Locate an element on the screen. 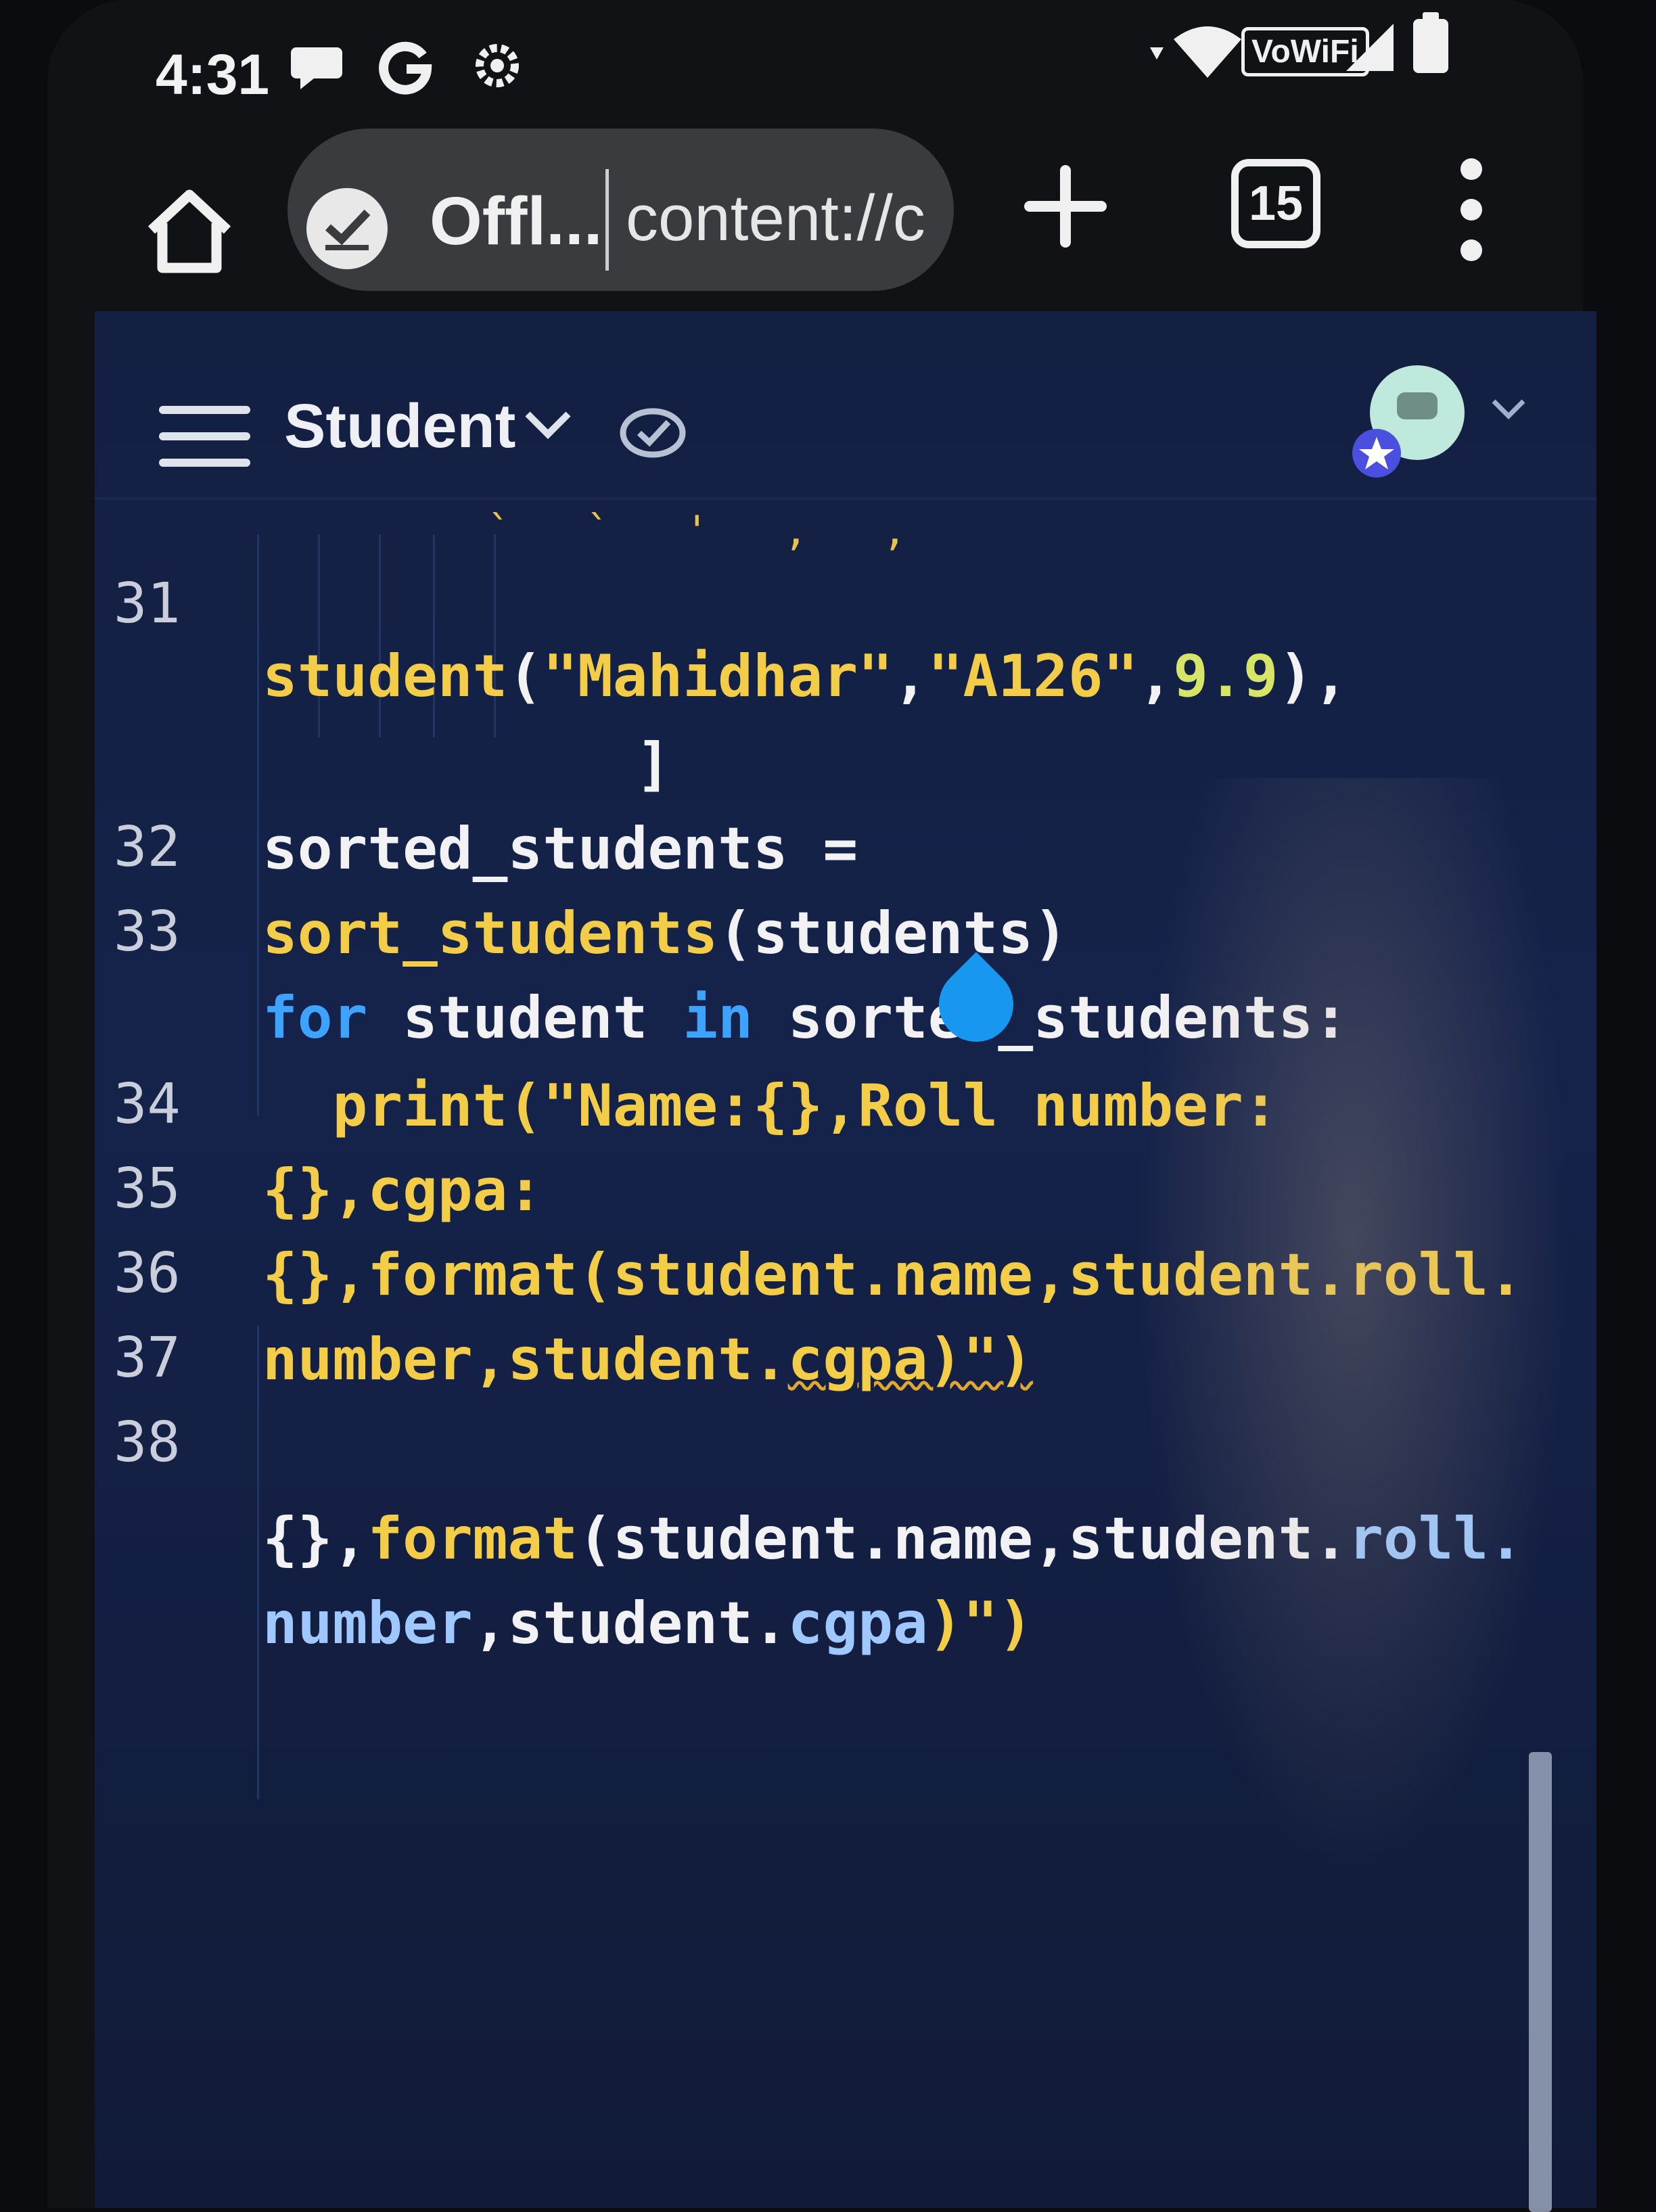  more-vert-icon is located at coordinates (1471, 209).